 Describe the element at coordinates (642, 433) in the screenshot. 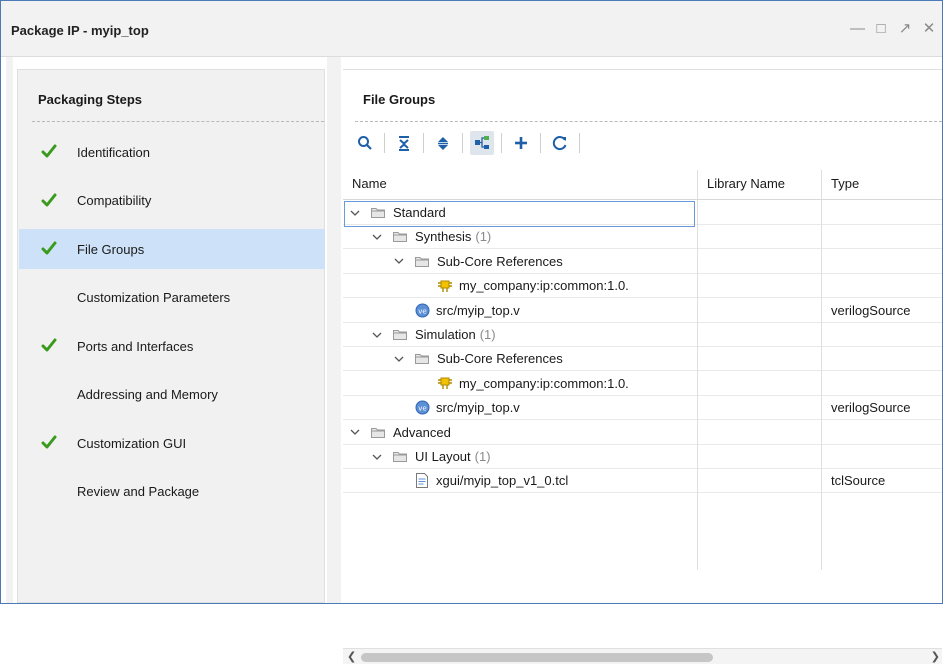

I see `table-row: Advanced` at that location.